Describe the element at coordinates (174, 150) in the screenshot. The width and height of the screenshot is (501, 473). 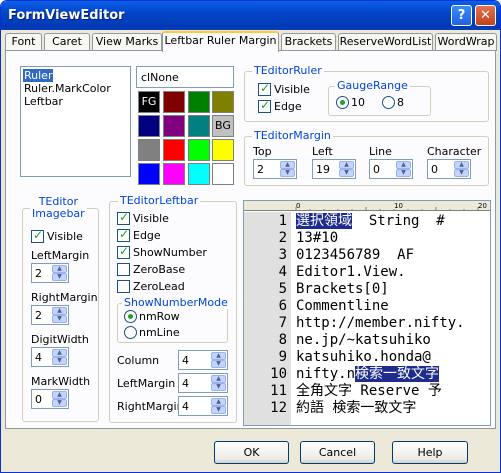
I see `color-swatch-red` at that location.